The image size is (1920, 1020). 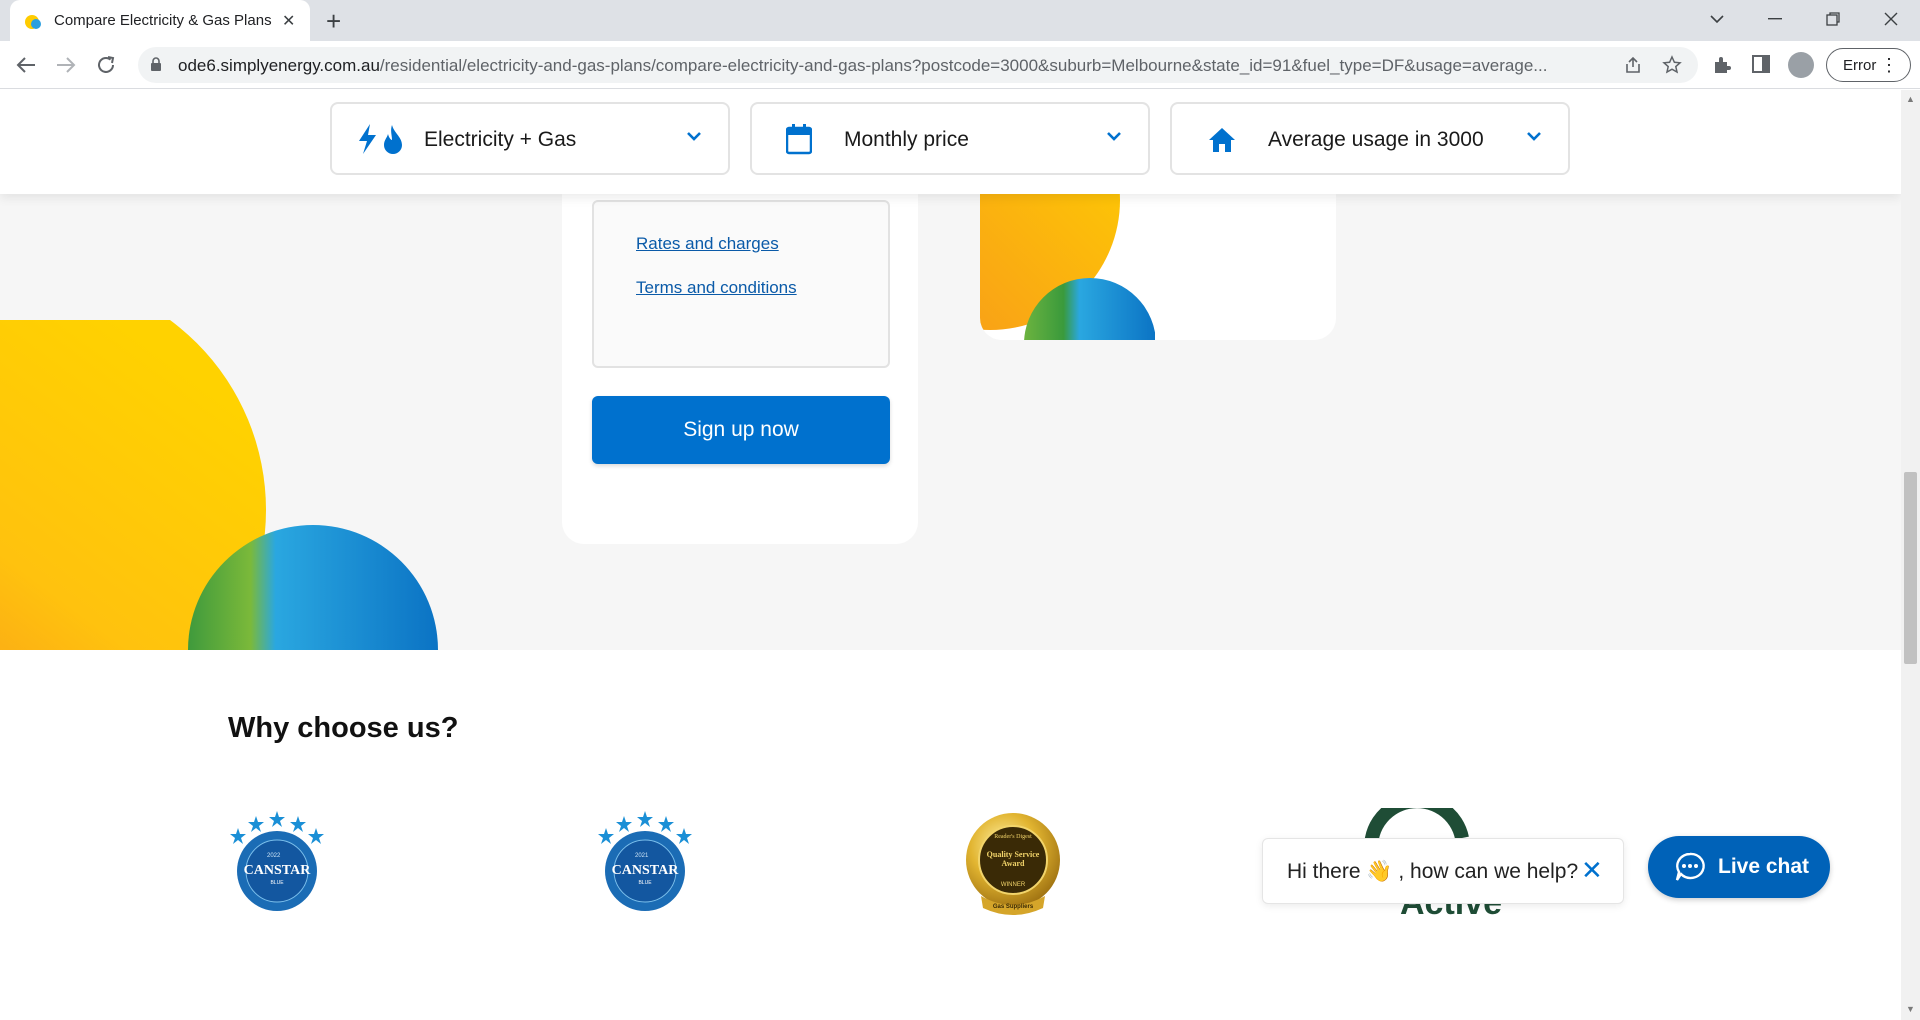 I want to click on profile-error-button: Error ⋮, so click(x=1868, y=65).